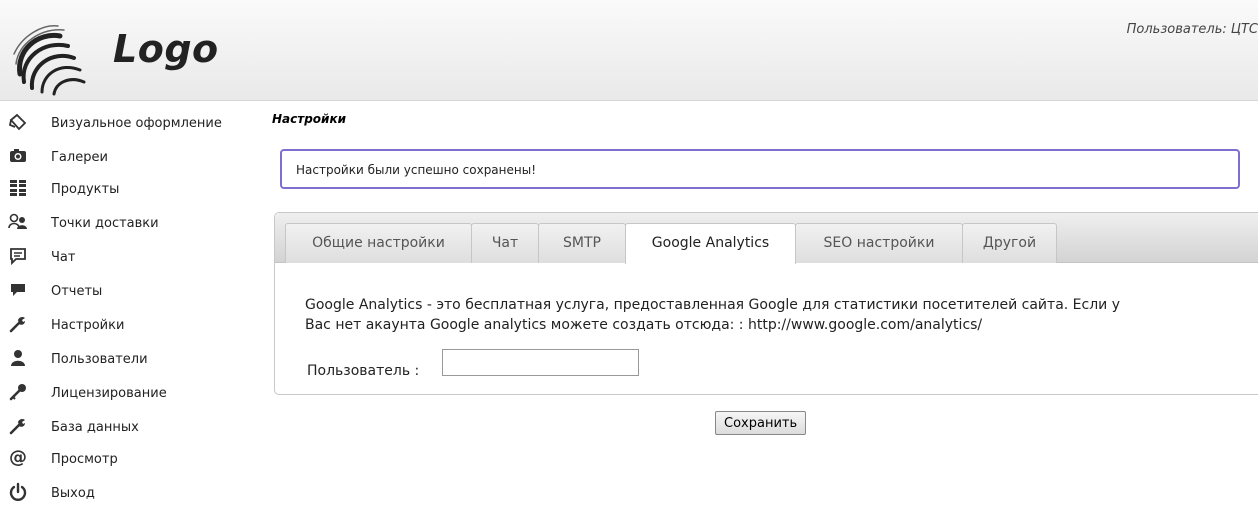 This screenshot has height=518, width=1258. I want to click on sidebar-item-visual-design: Визуальное оформление, so click(130, 121).